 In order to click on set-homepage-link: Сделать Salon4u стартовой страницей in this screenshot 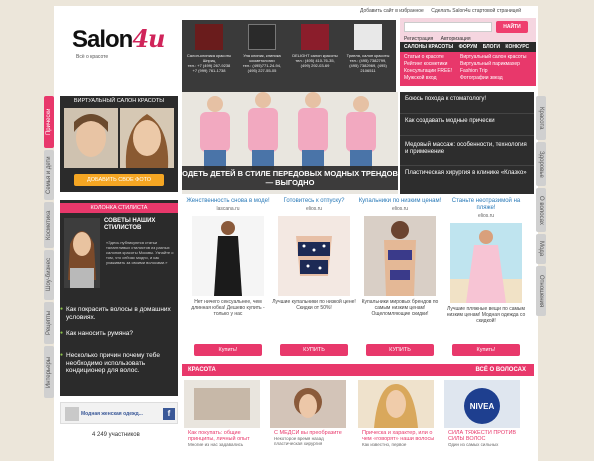, I will do `click(476, 11)`.